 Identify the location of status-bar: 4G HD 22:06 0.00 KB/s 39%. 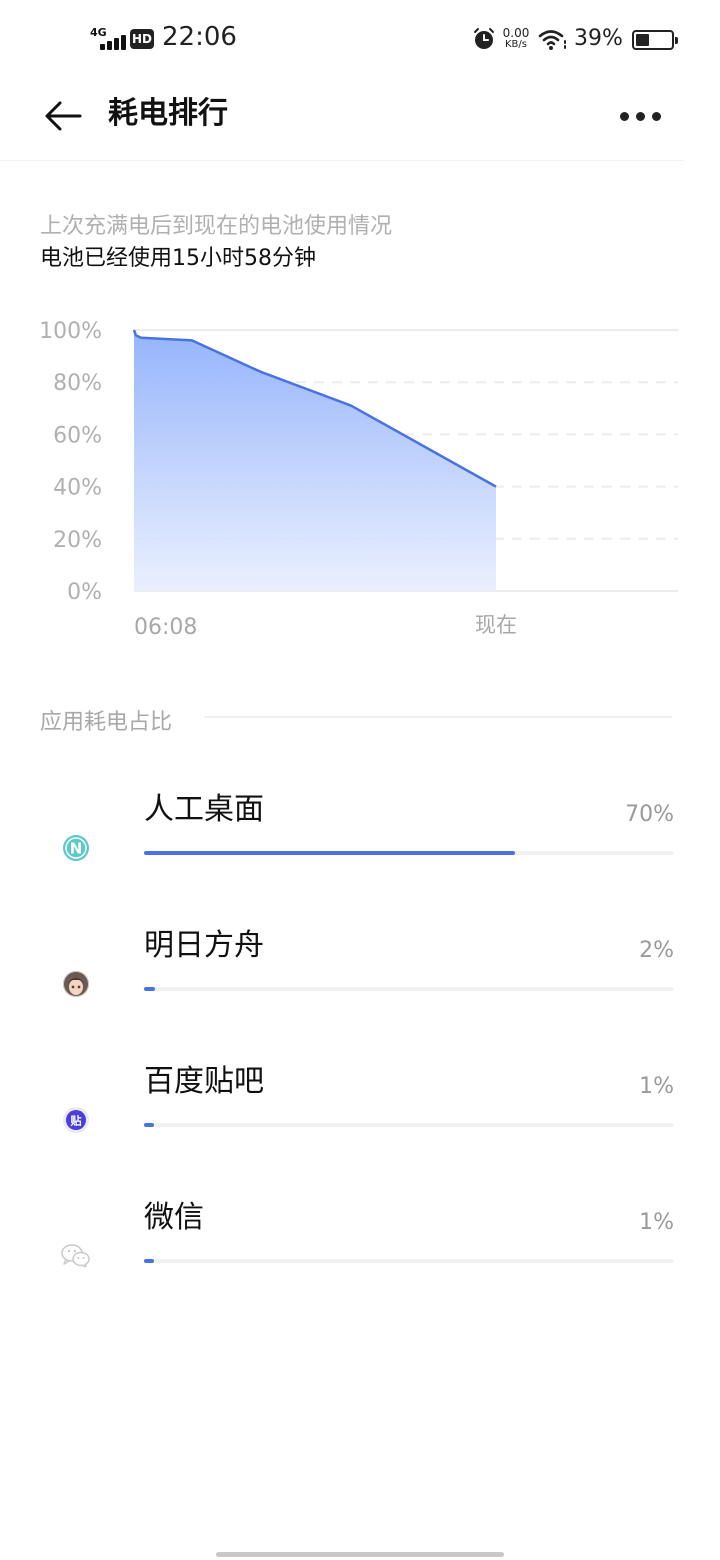
(360, 40).